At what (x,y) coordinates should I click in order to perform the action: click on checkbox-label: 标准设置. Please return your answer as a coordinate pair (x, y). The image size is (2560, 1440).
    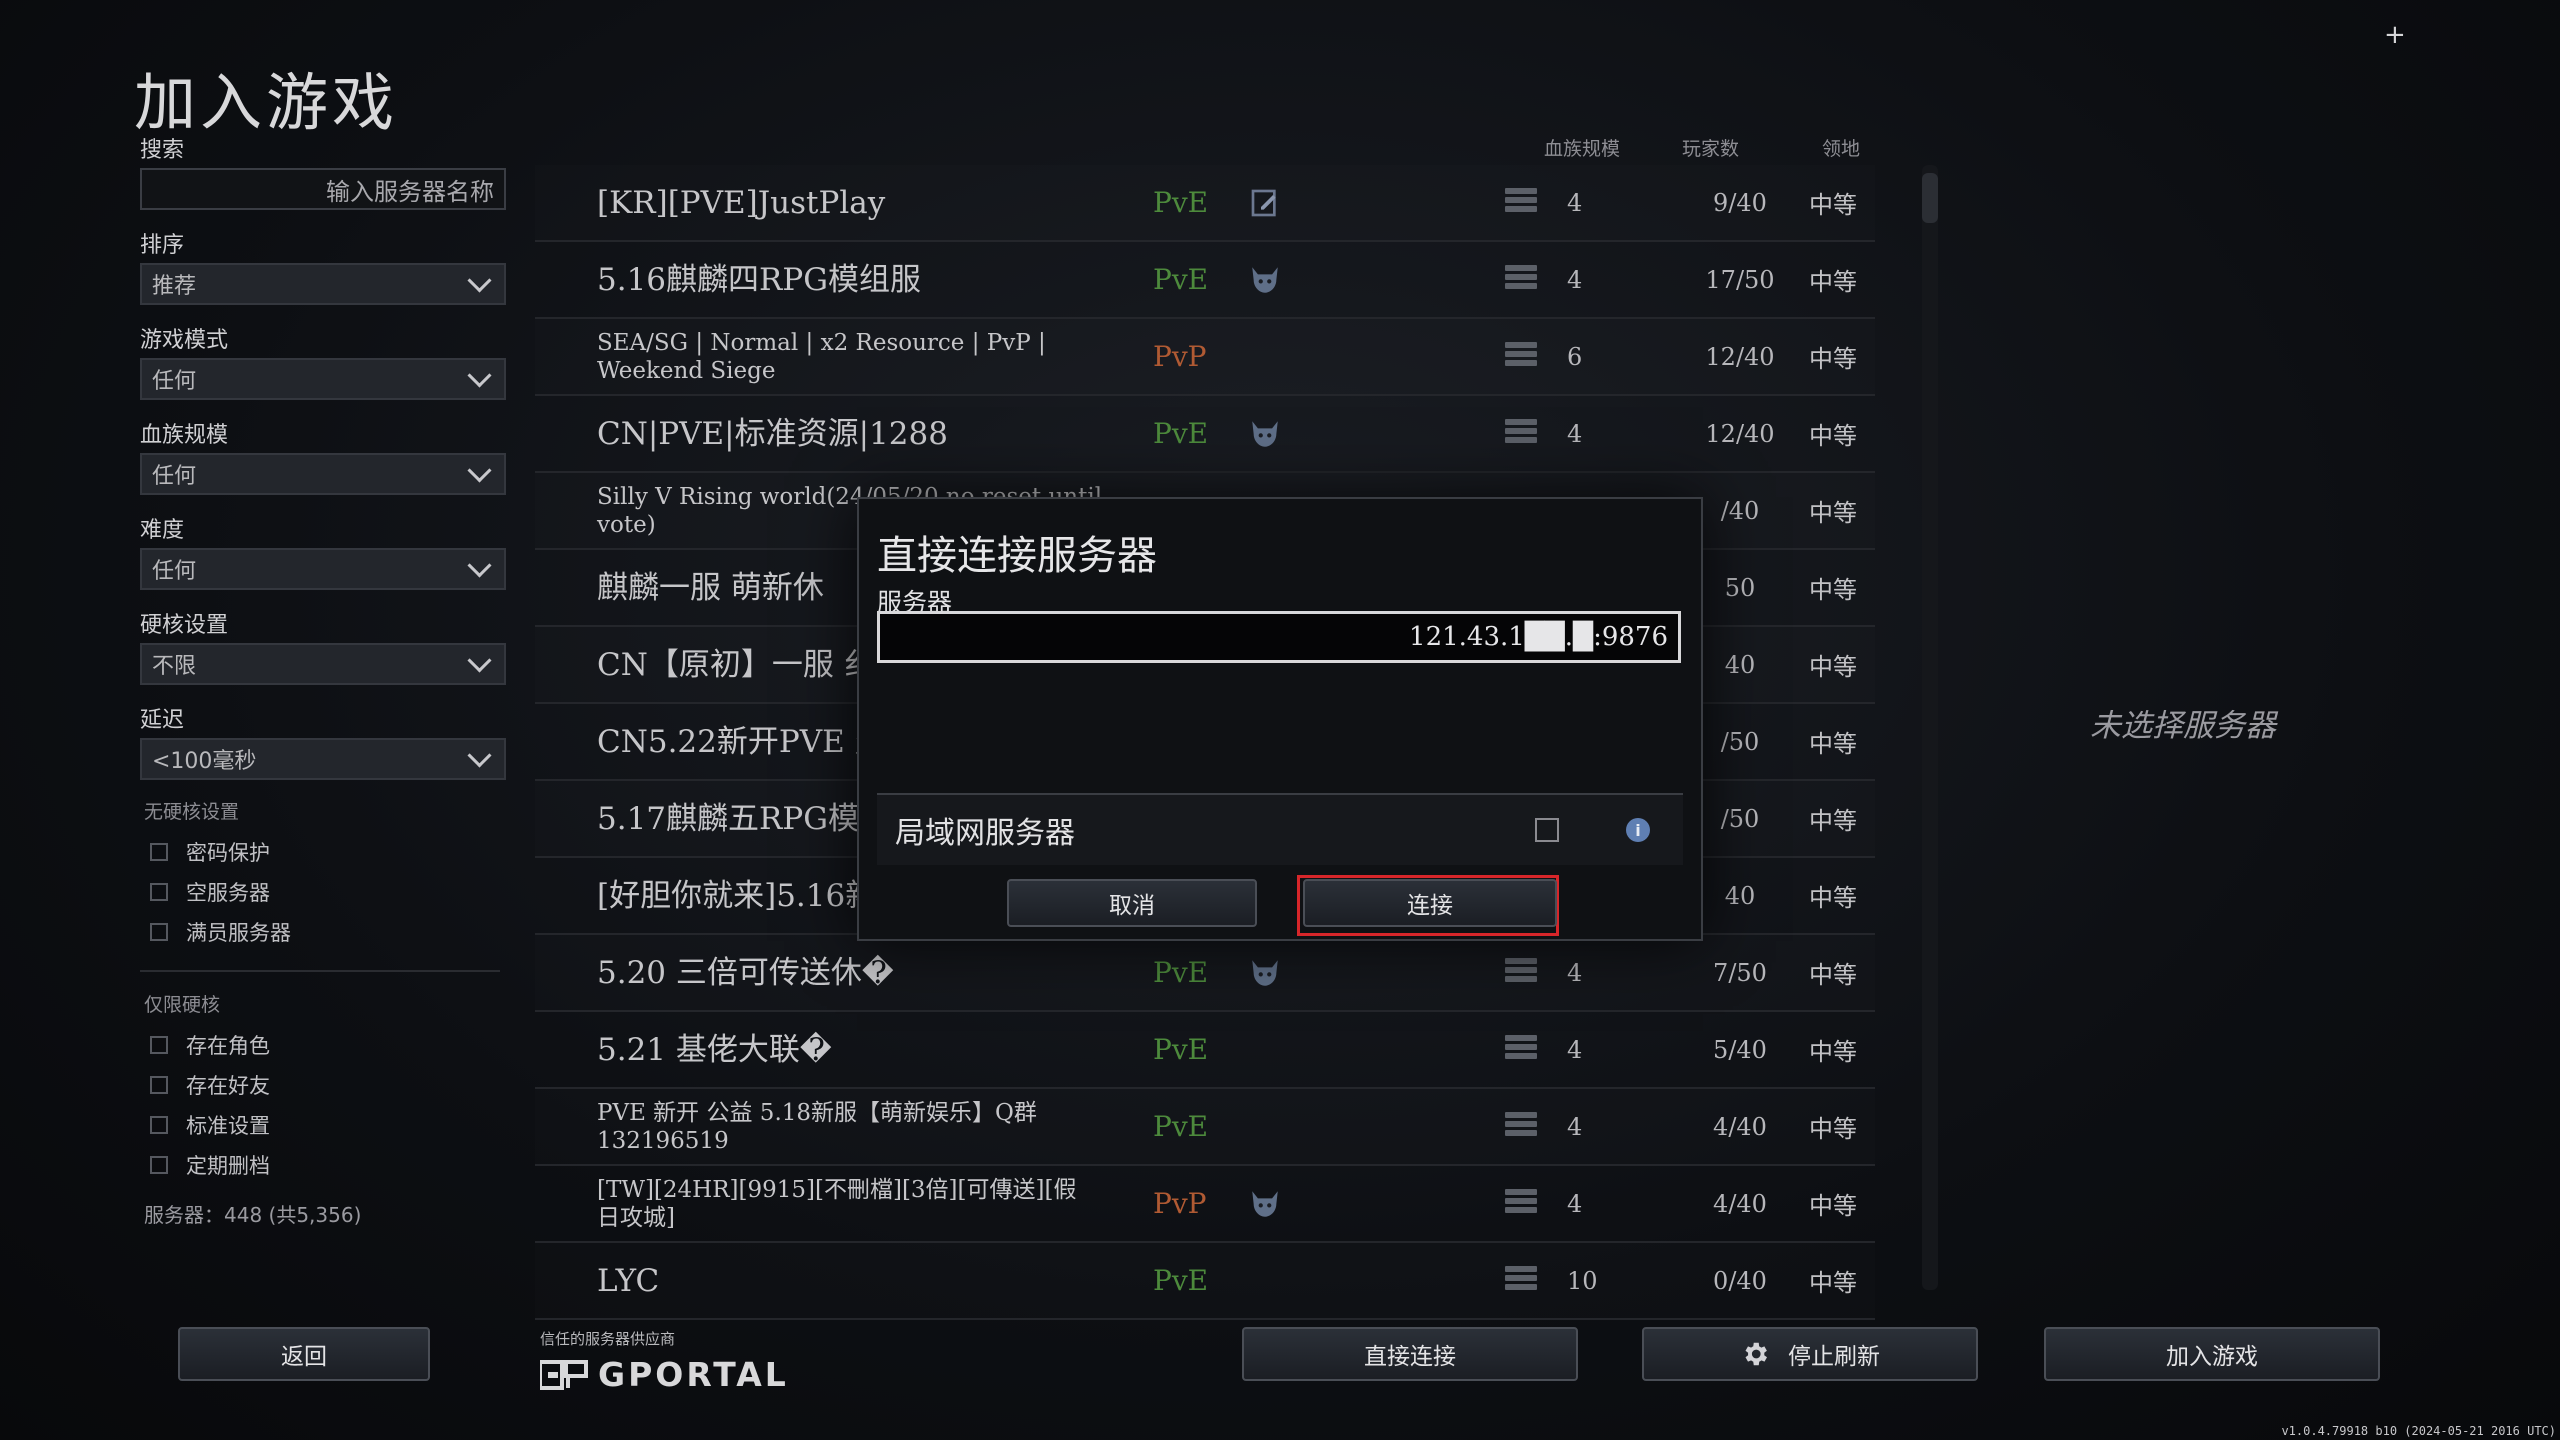
    Looking at the image, I should click on (228, 1126).